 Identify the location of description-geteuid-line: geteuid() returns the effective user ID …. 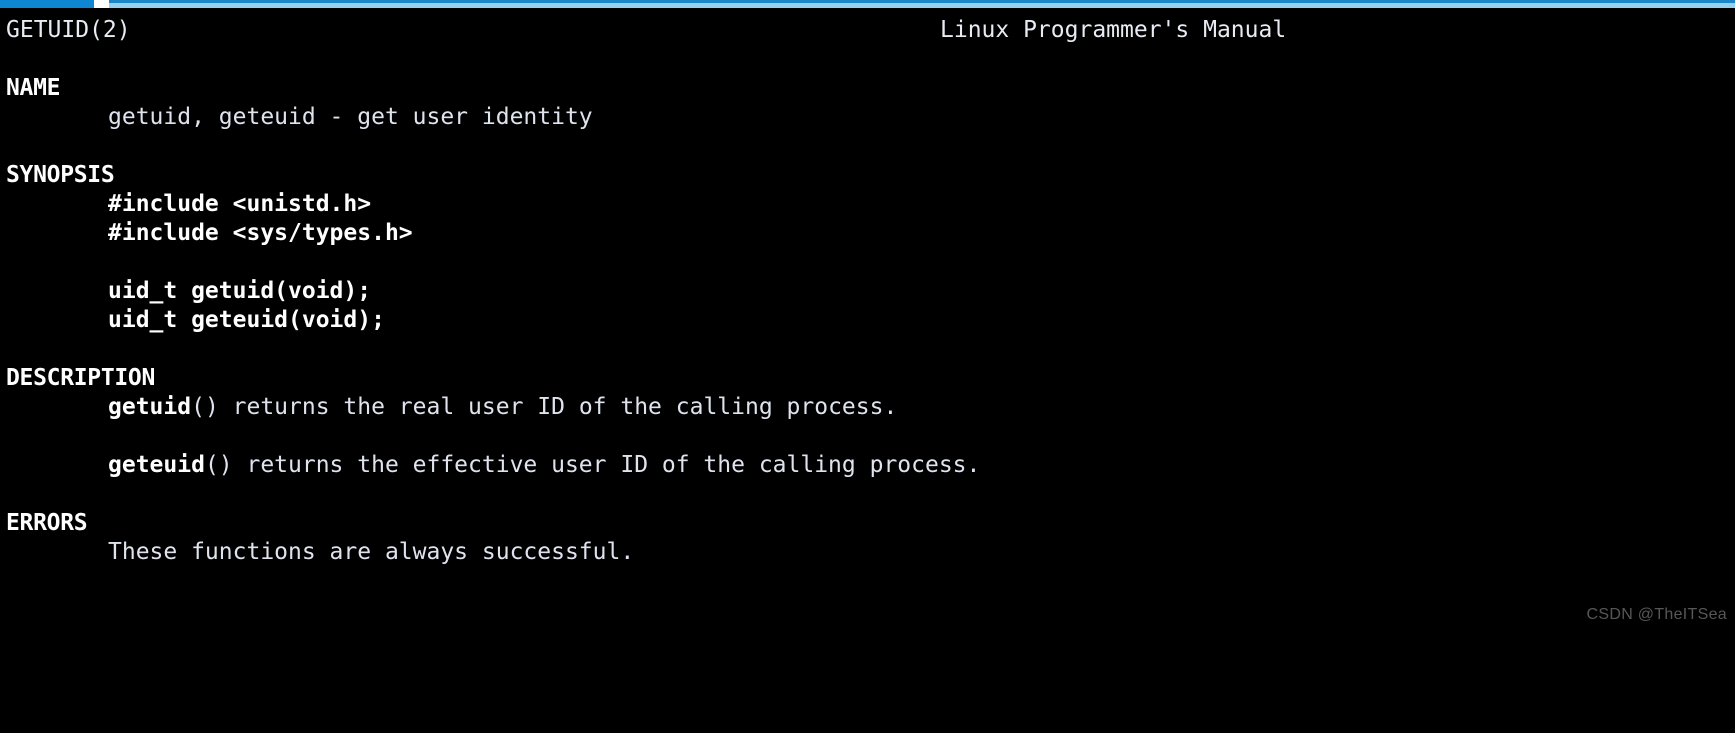
(544, 465).